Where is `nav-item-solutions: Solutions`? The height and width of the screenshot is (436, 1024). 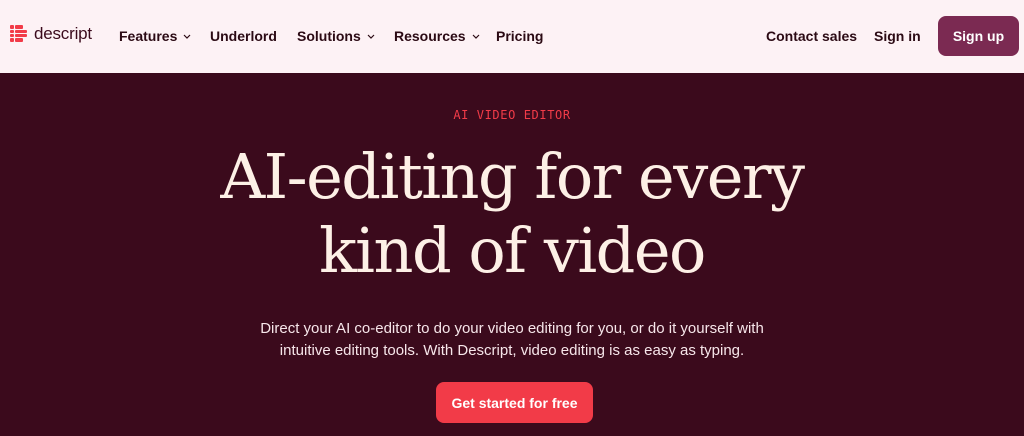
nav-item-solutions: Solutions is located at coordinates (336, 36).